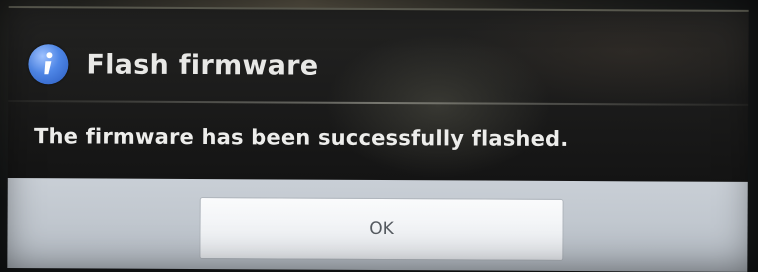 This screenshot has height=272, width=758. What do you see at coordinates (48, 64) in the screenshot?
I see `info-icon` at bounding box center [48, 64].